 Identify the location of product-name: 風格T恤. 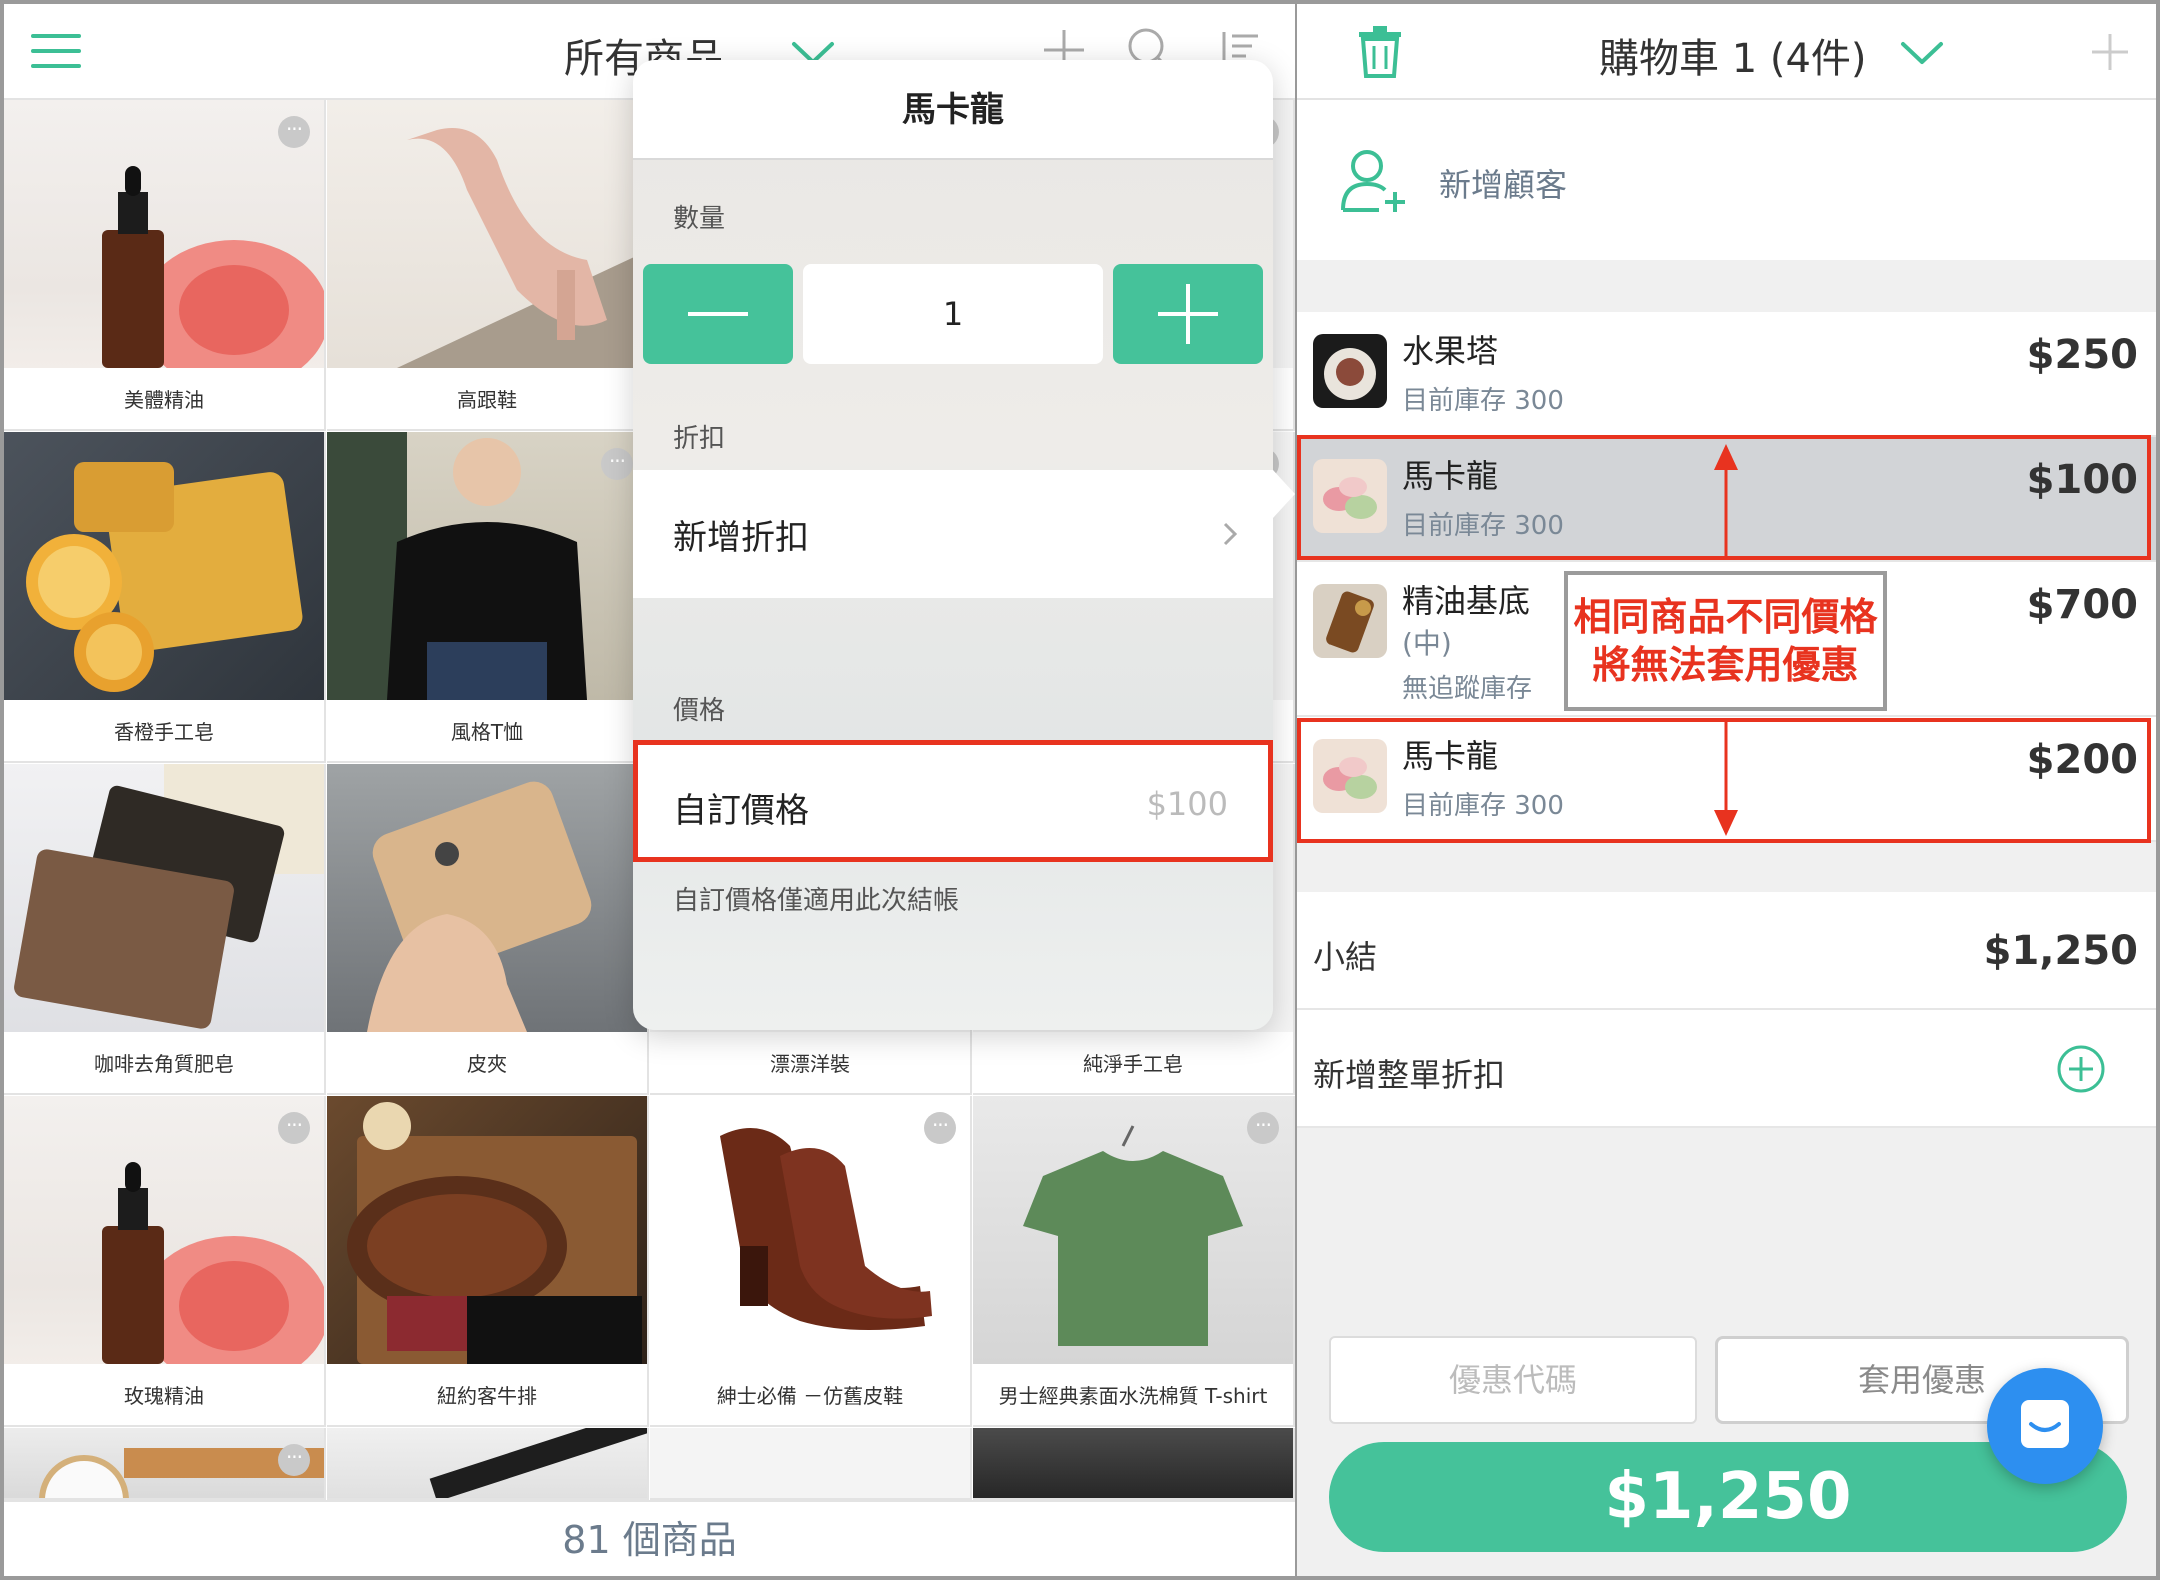
(487, 732).